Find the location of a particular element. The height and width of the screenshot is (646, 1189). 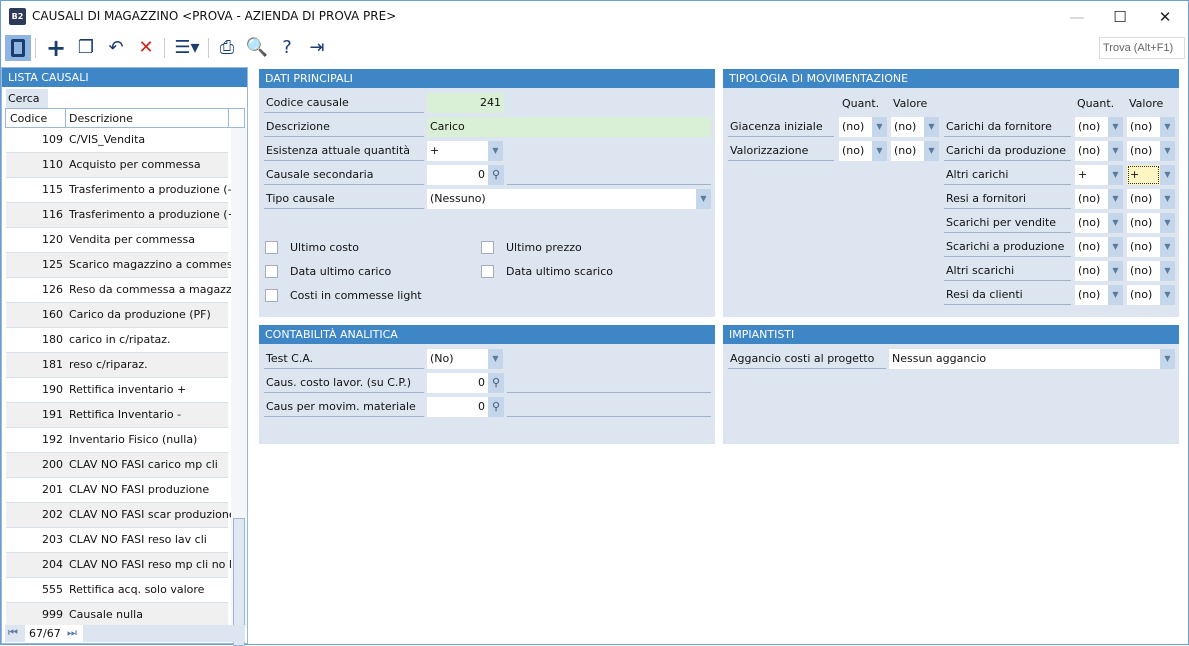

descrizione-field: Carico is located at coordinates (569, 127).